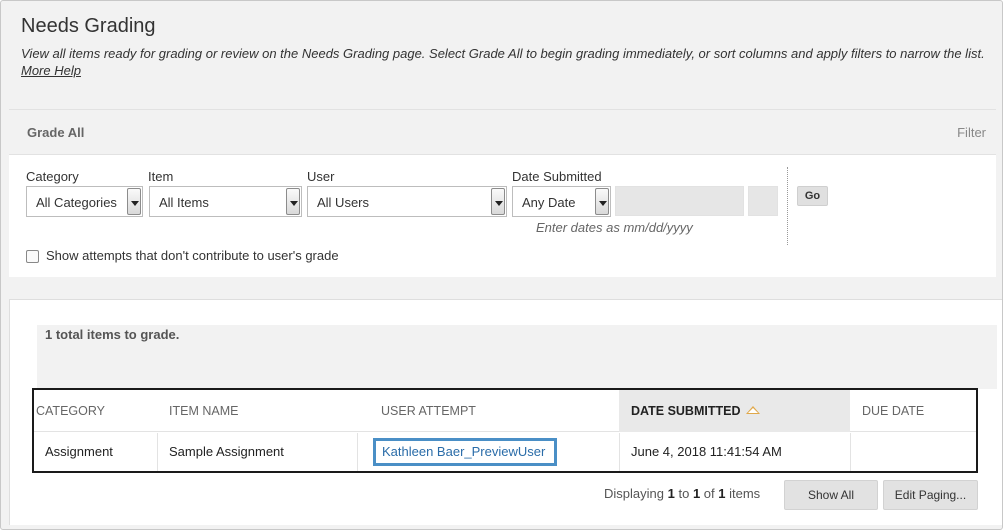 The height and width of the screenshot is (530, 1003). What do you see at coordinates (752, 410) in the screenshot?
I see `sort-ascending-icon` at bounding box center [752, 410].